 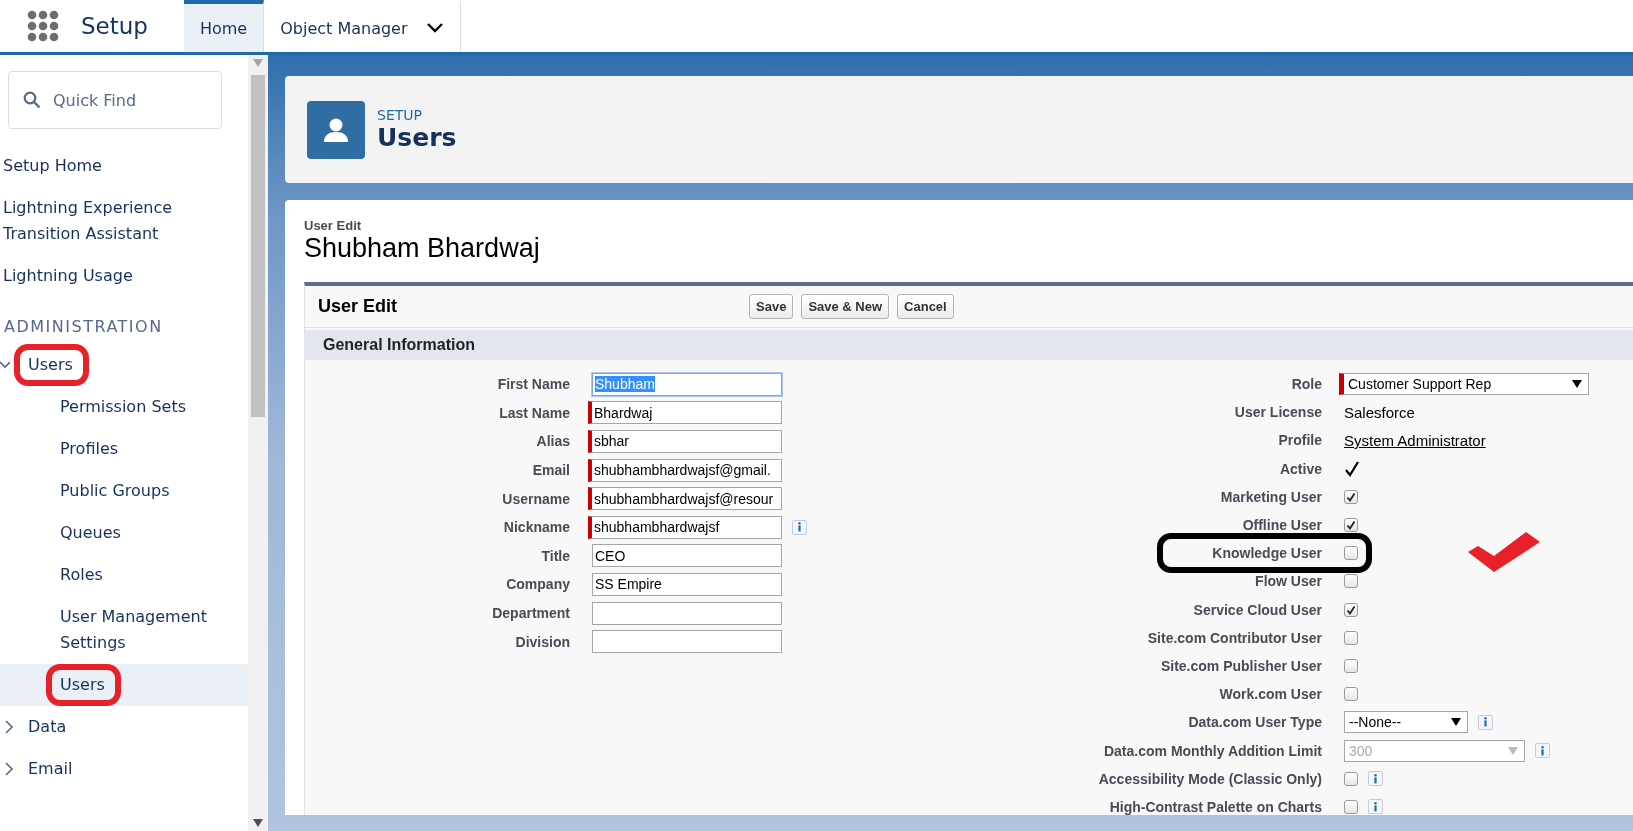 What do you see at coordinates (1257, 609) in the screenshot?
I see `field-label: Service Cloud User` at bounding box center [1257, 609].